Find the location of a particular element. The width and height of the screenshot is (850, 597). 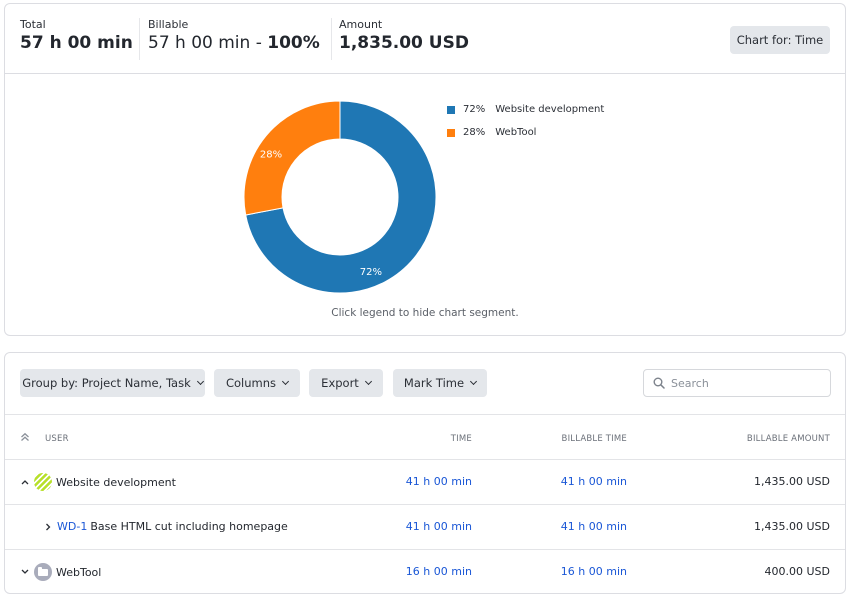

billable-value: 57 h 00 min - 100% is located at coordinates (234, 43).